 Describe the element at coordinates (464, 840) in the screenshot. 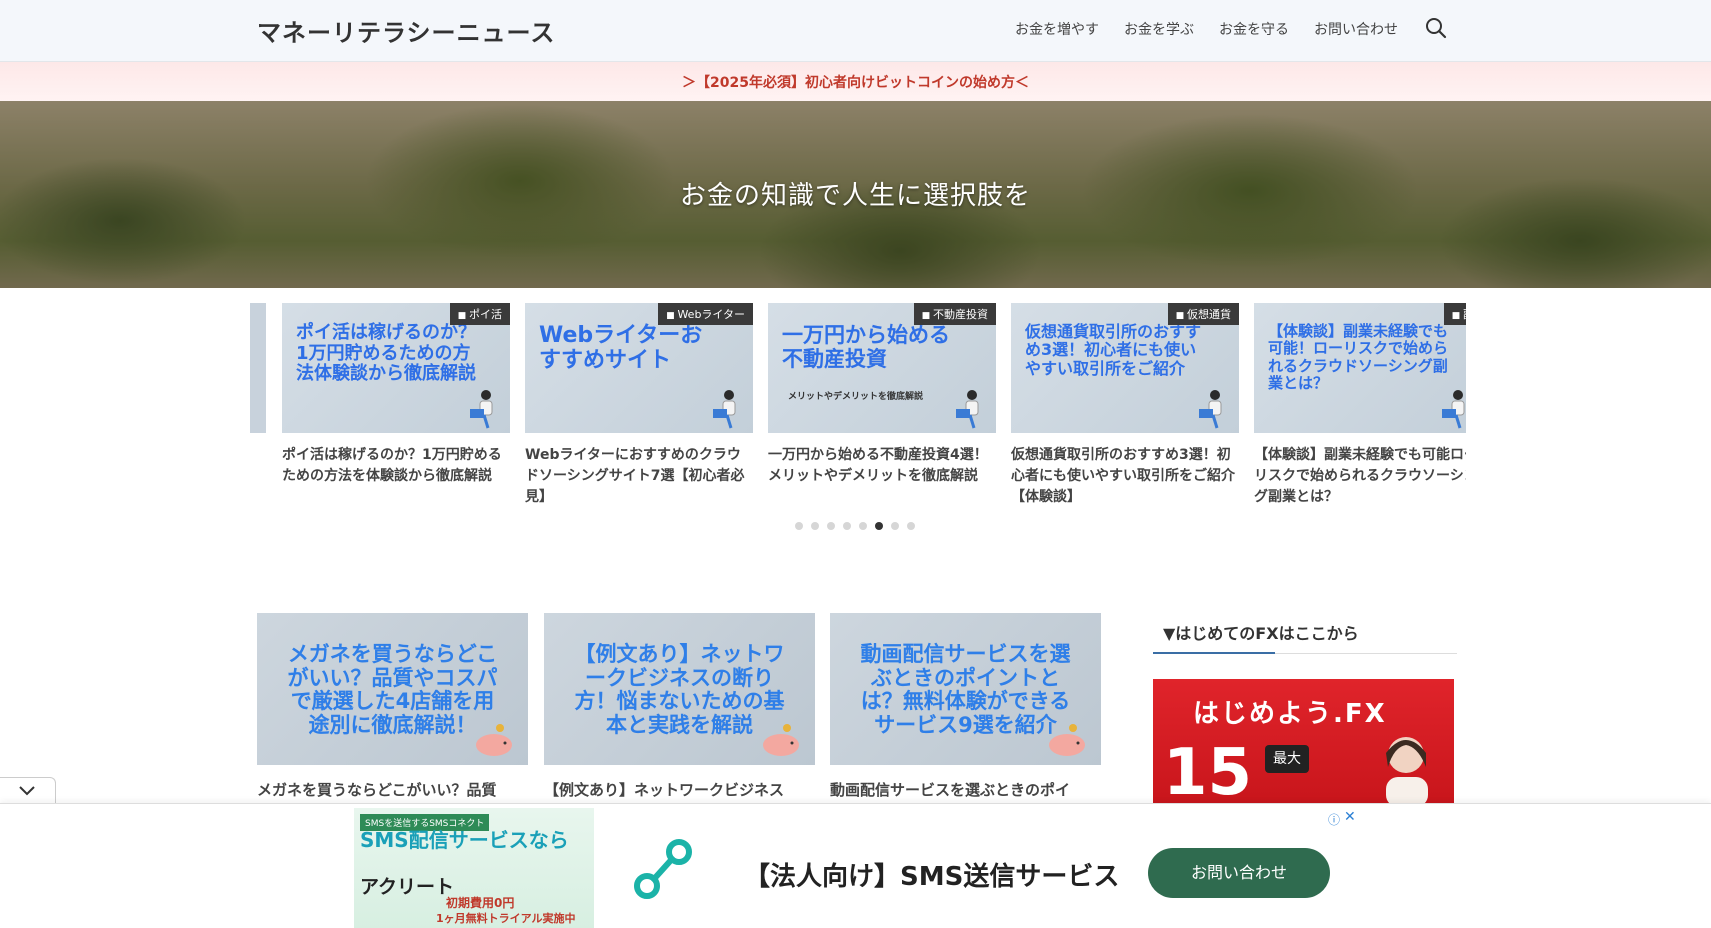

I see `ad-image-main: SMS配信サービスなら` at that location.